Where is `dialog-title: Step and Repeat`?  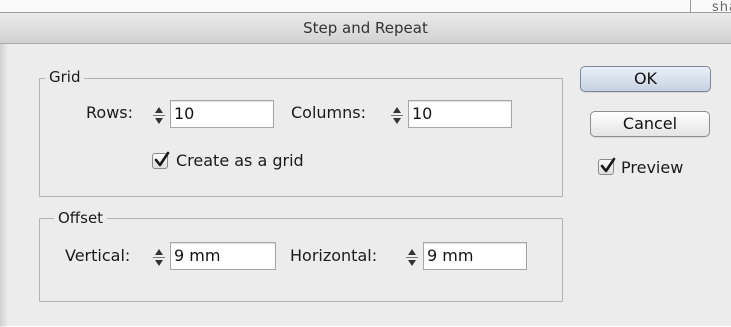 dialog-title: Step and Repeat is located at coordinates (365, 28).